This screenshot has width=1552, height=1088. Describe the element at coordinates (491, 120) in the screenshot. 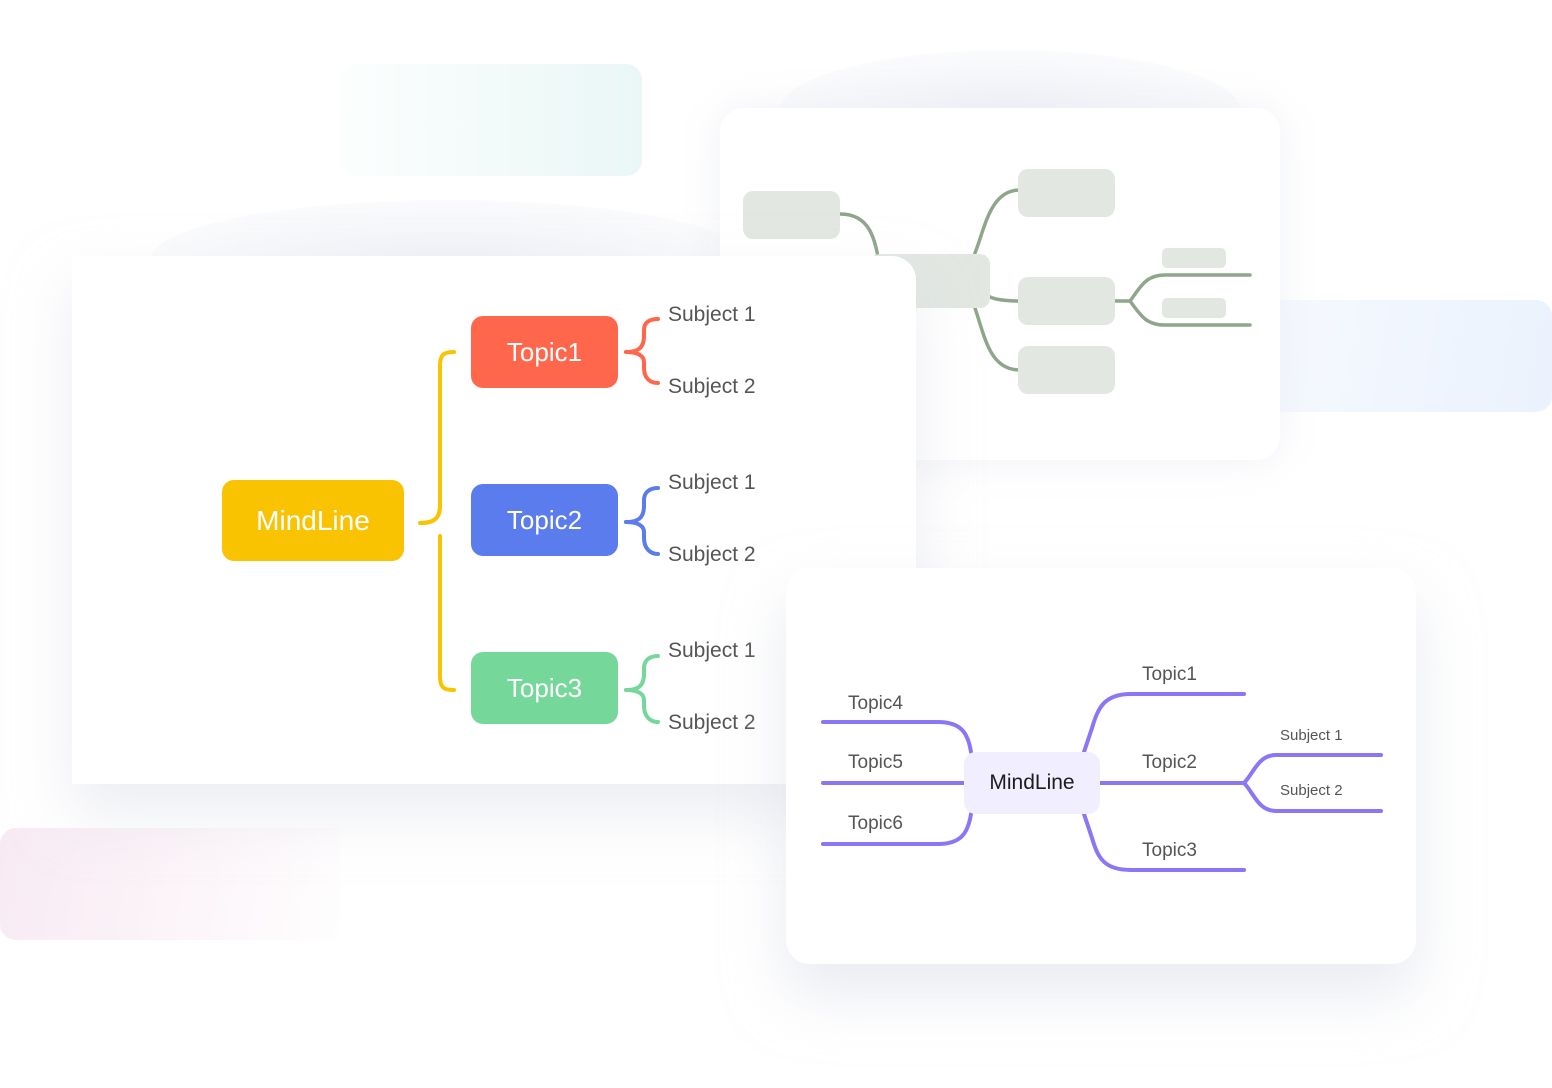

I see `decorative-teal-panel` at that location.